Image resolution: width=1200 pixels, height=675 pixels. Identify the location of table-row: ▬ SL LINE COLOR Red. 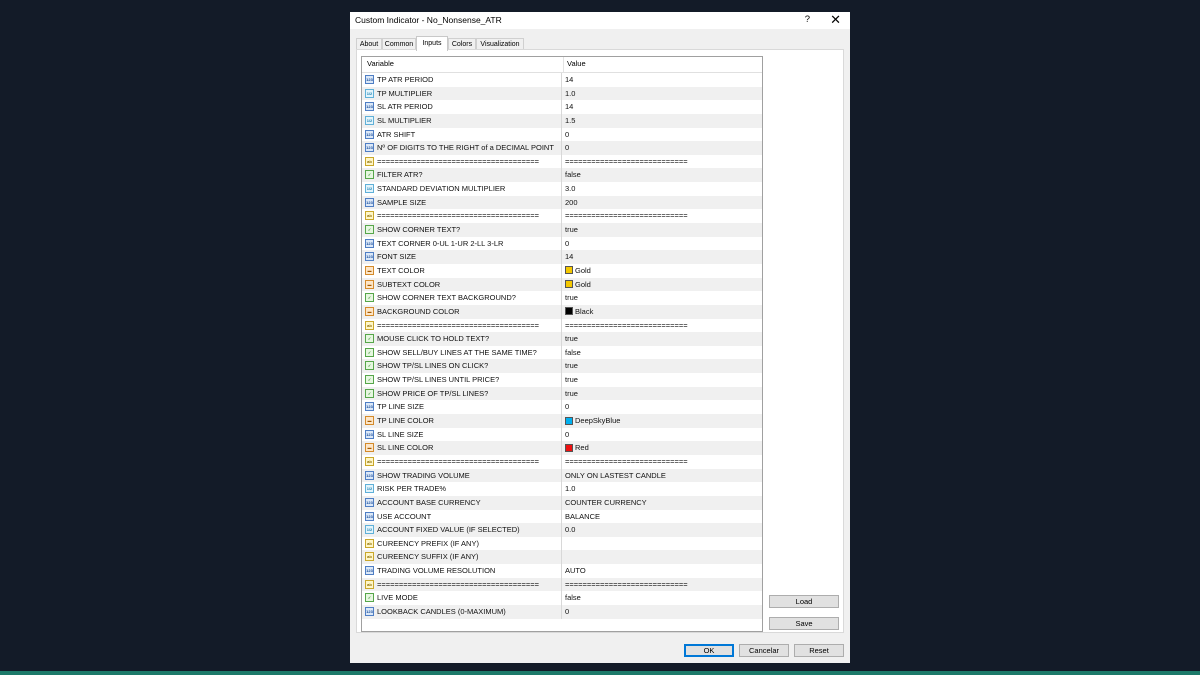
(562, 448).